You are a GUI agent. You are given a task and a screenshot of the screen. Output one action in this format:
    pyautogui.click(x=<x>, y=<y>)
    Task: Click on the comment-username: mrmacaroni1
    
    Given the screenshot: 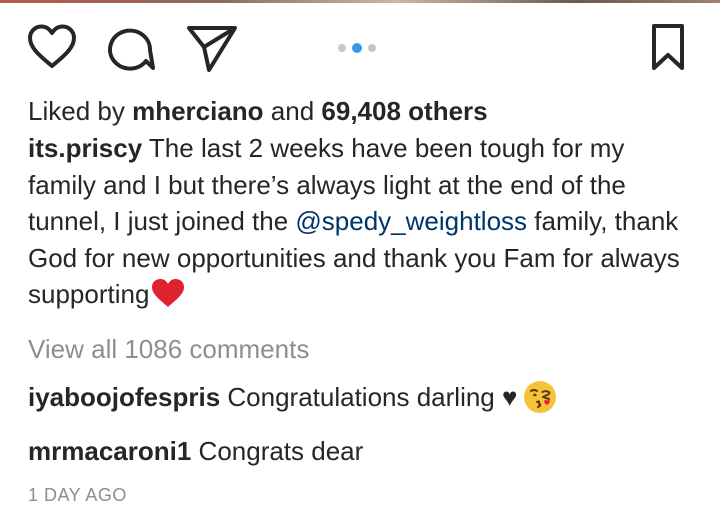 What is the action you would take?
    pyautogui.click(x=109, y=451)
    